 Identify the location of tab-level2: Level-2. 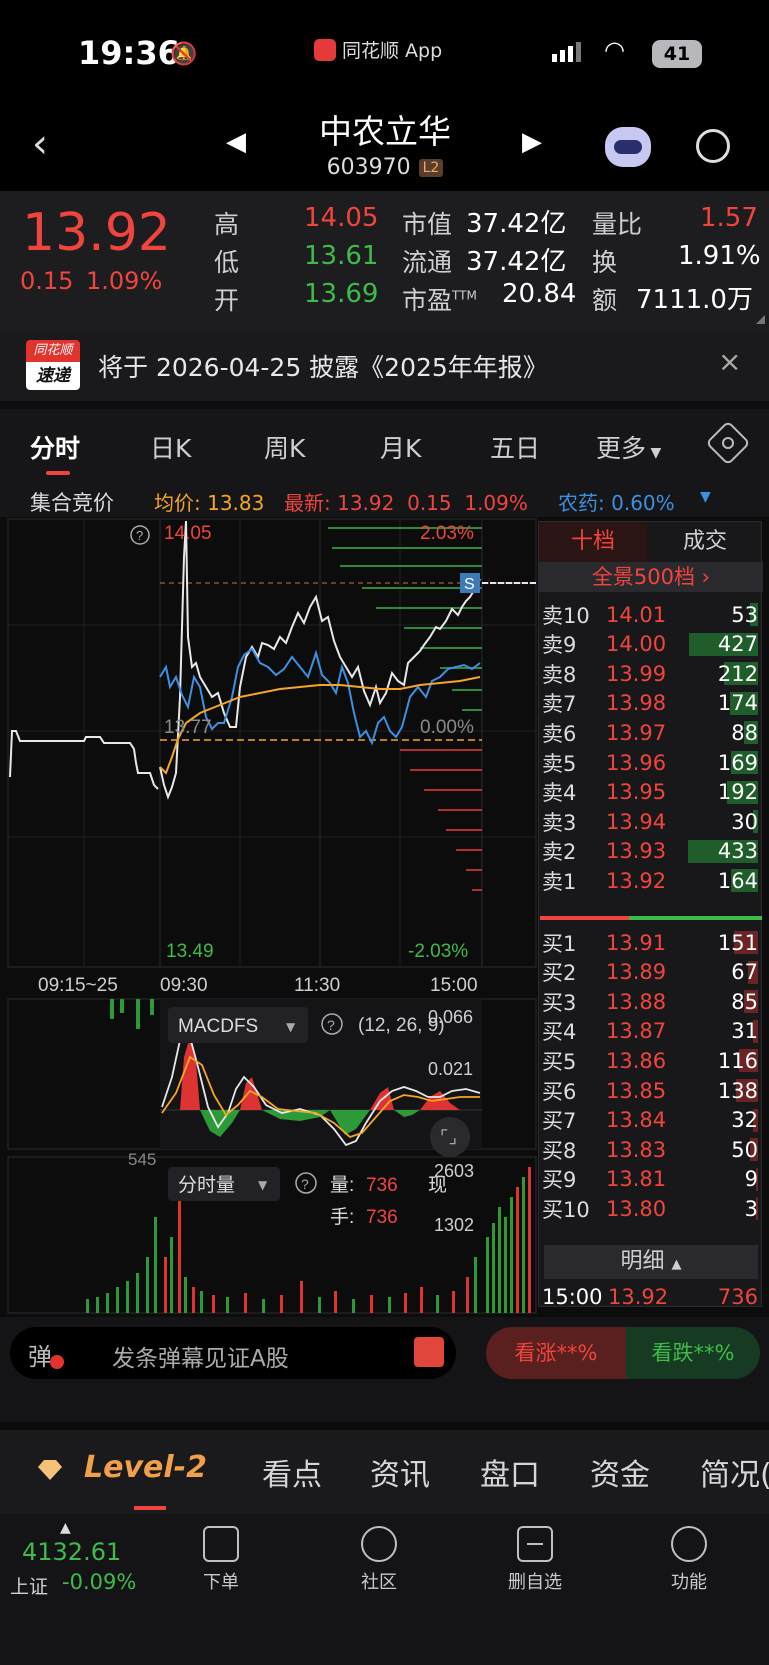
(145, 1467).